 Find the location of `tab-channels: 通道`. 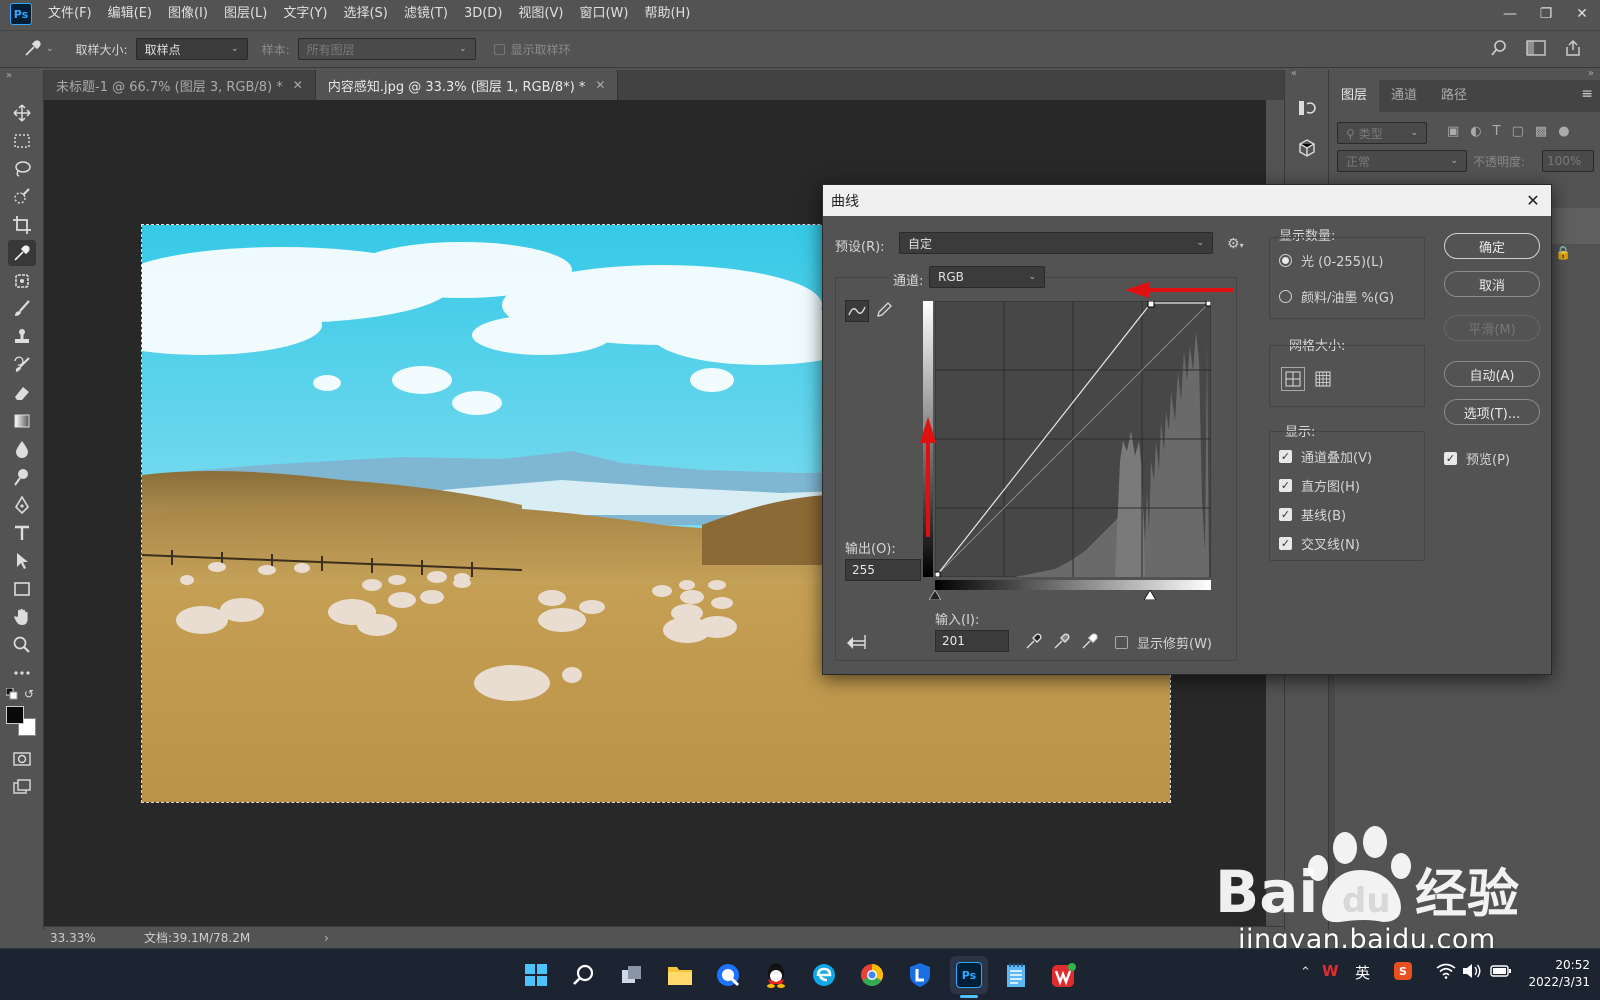

tab-channels: 通道 is located at coordinates (1404, 96).